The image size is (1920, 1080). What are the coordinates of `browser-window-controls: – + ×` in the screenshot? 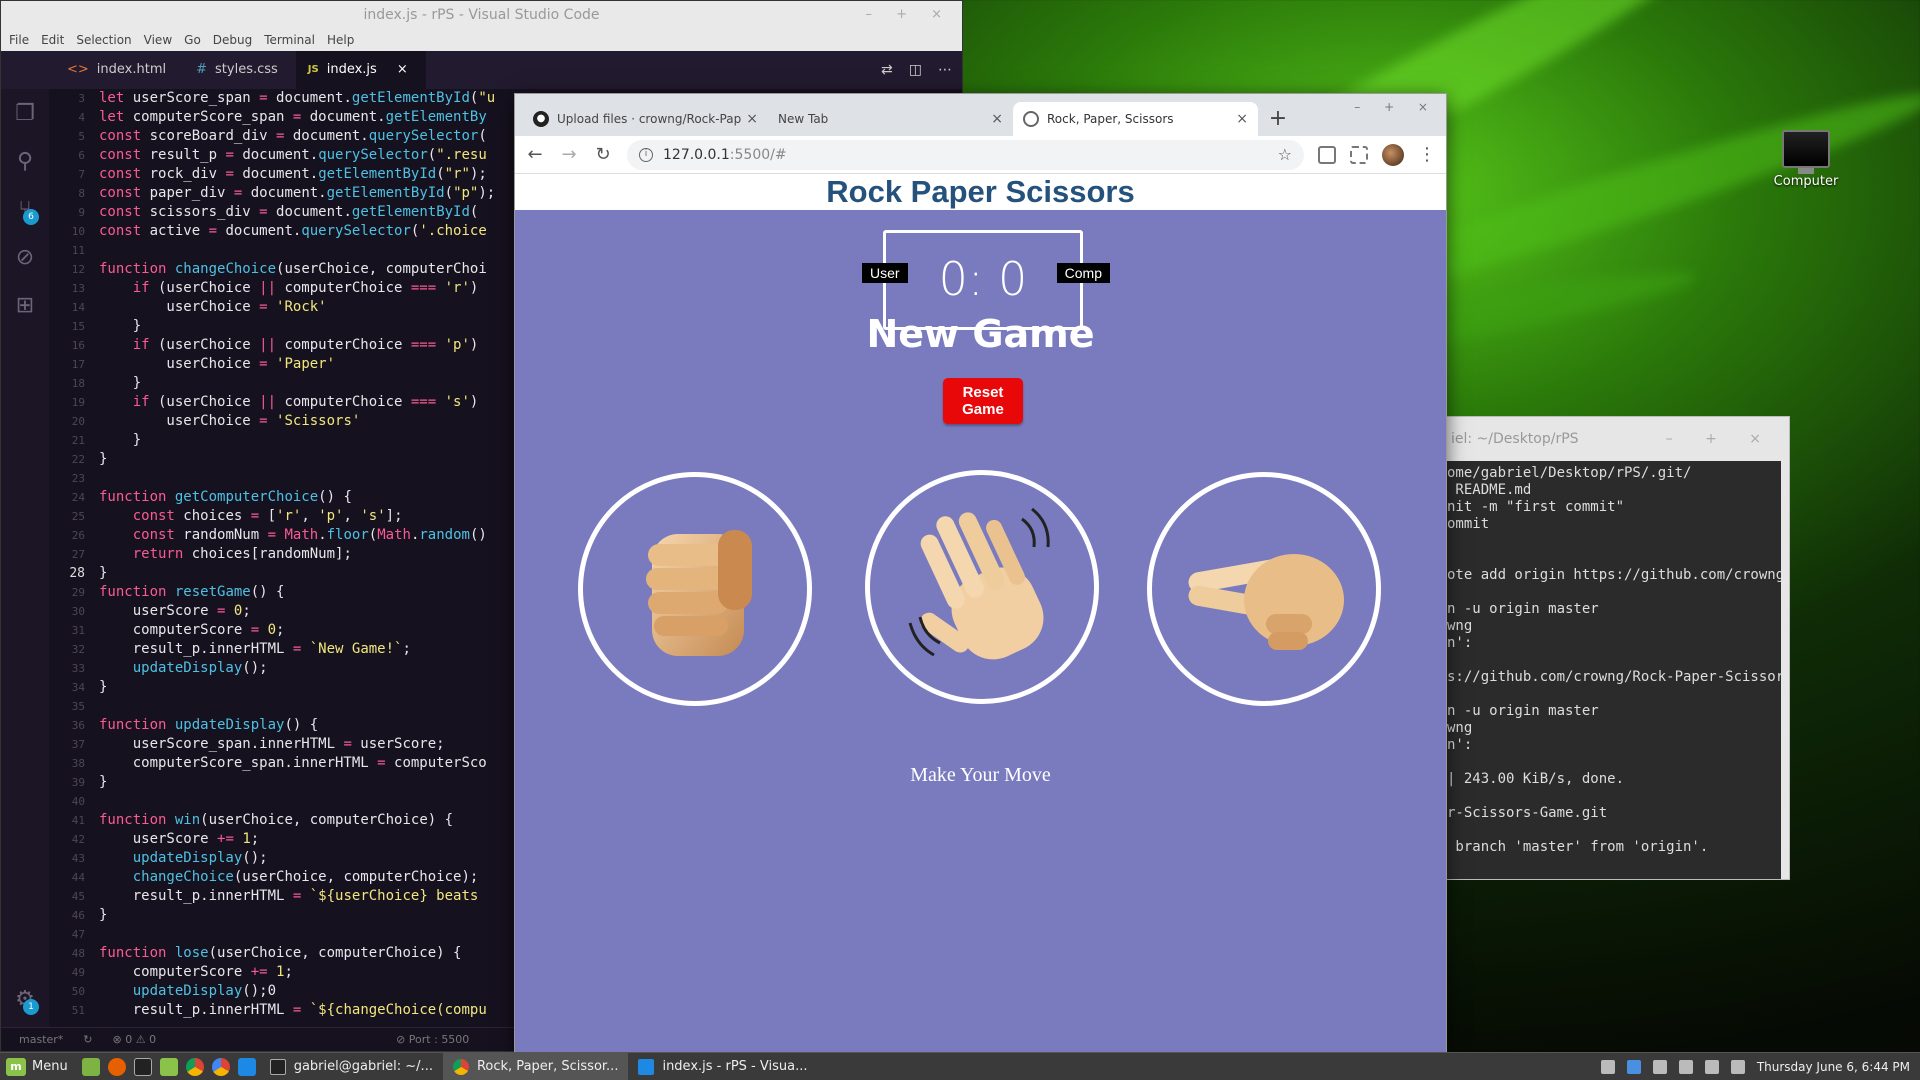 It's located at (1396, 107).